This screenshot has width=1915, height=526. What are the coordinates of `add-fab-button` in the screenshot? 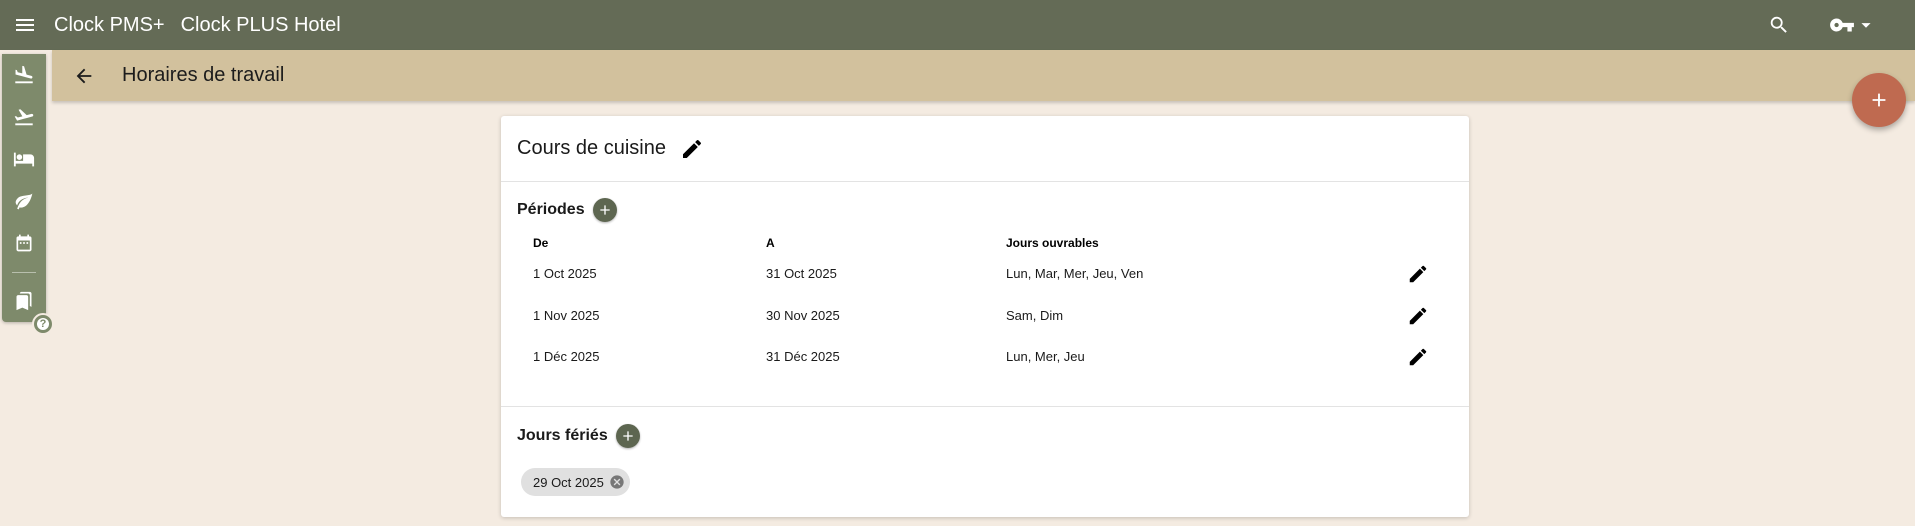 It's located at (1879, 100).